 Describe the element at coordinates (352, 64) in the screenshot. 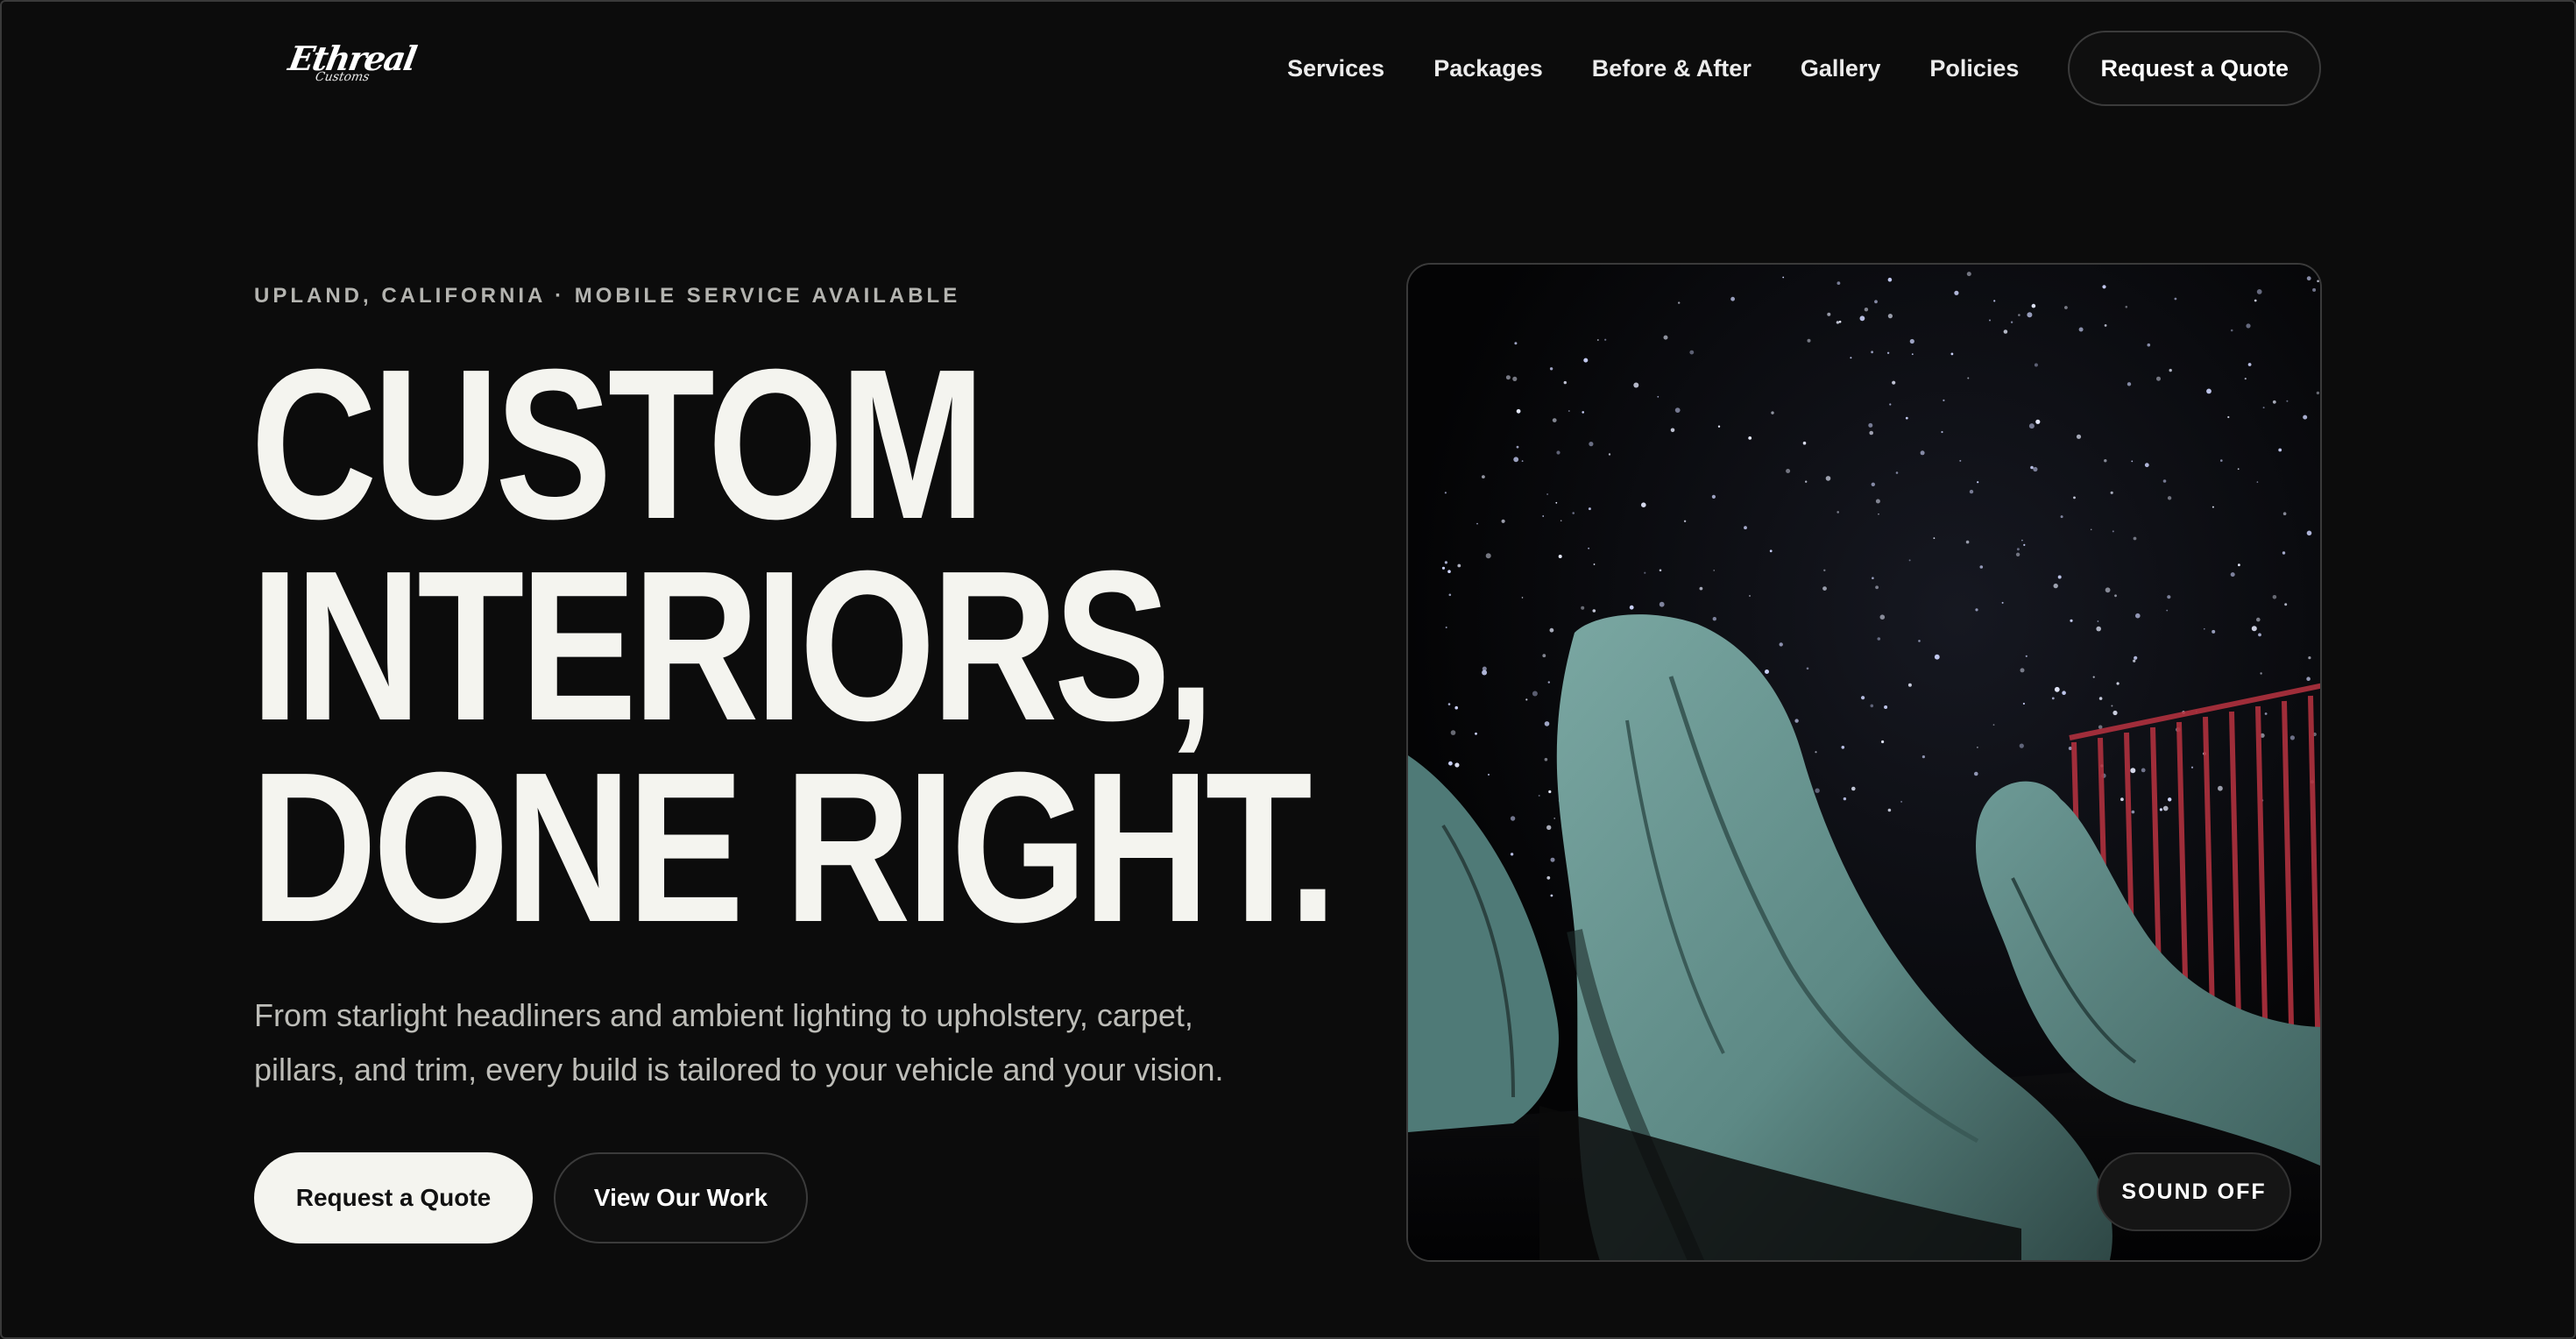

I see `logo: Ethreal Customs` at that location.